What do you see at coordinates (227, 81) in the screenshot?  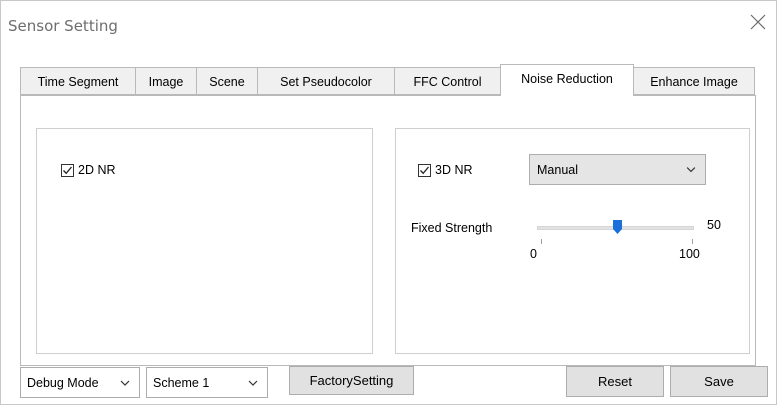 I see `tab-scene: Scene` at bounding box center [227, 81].